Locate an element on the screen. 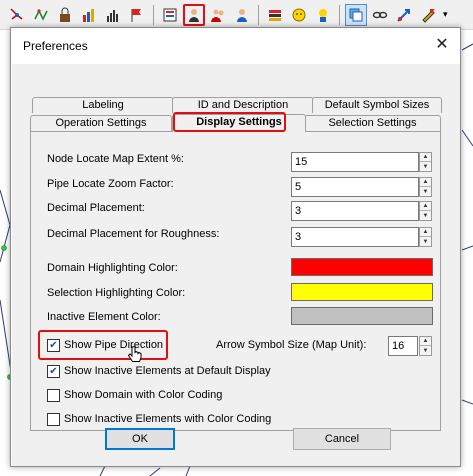 The width and height of the screenshot is (473, 476). pointer-network-icon is located at coordinates (16, 13).